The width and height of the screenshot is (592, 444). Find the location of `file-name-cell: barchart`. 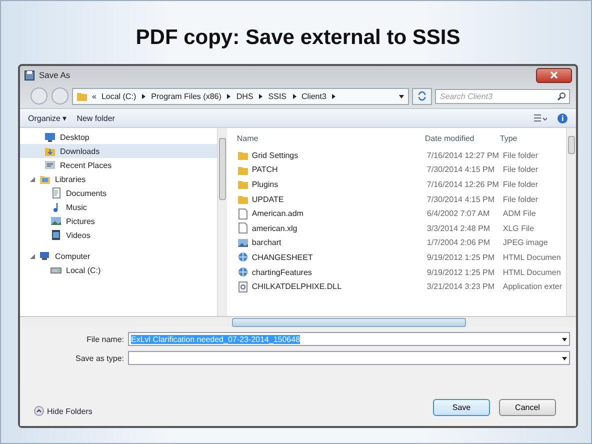

file-name-cell: barchart is located at coordinates (338, 243).